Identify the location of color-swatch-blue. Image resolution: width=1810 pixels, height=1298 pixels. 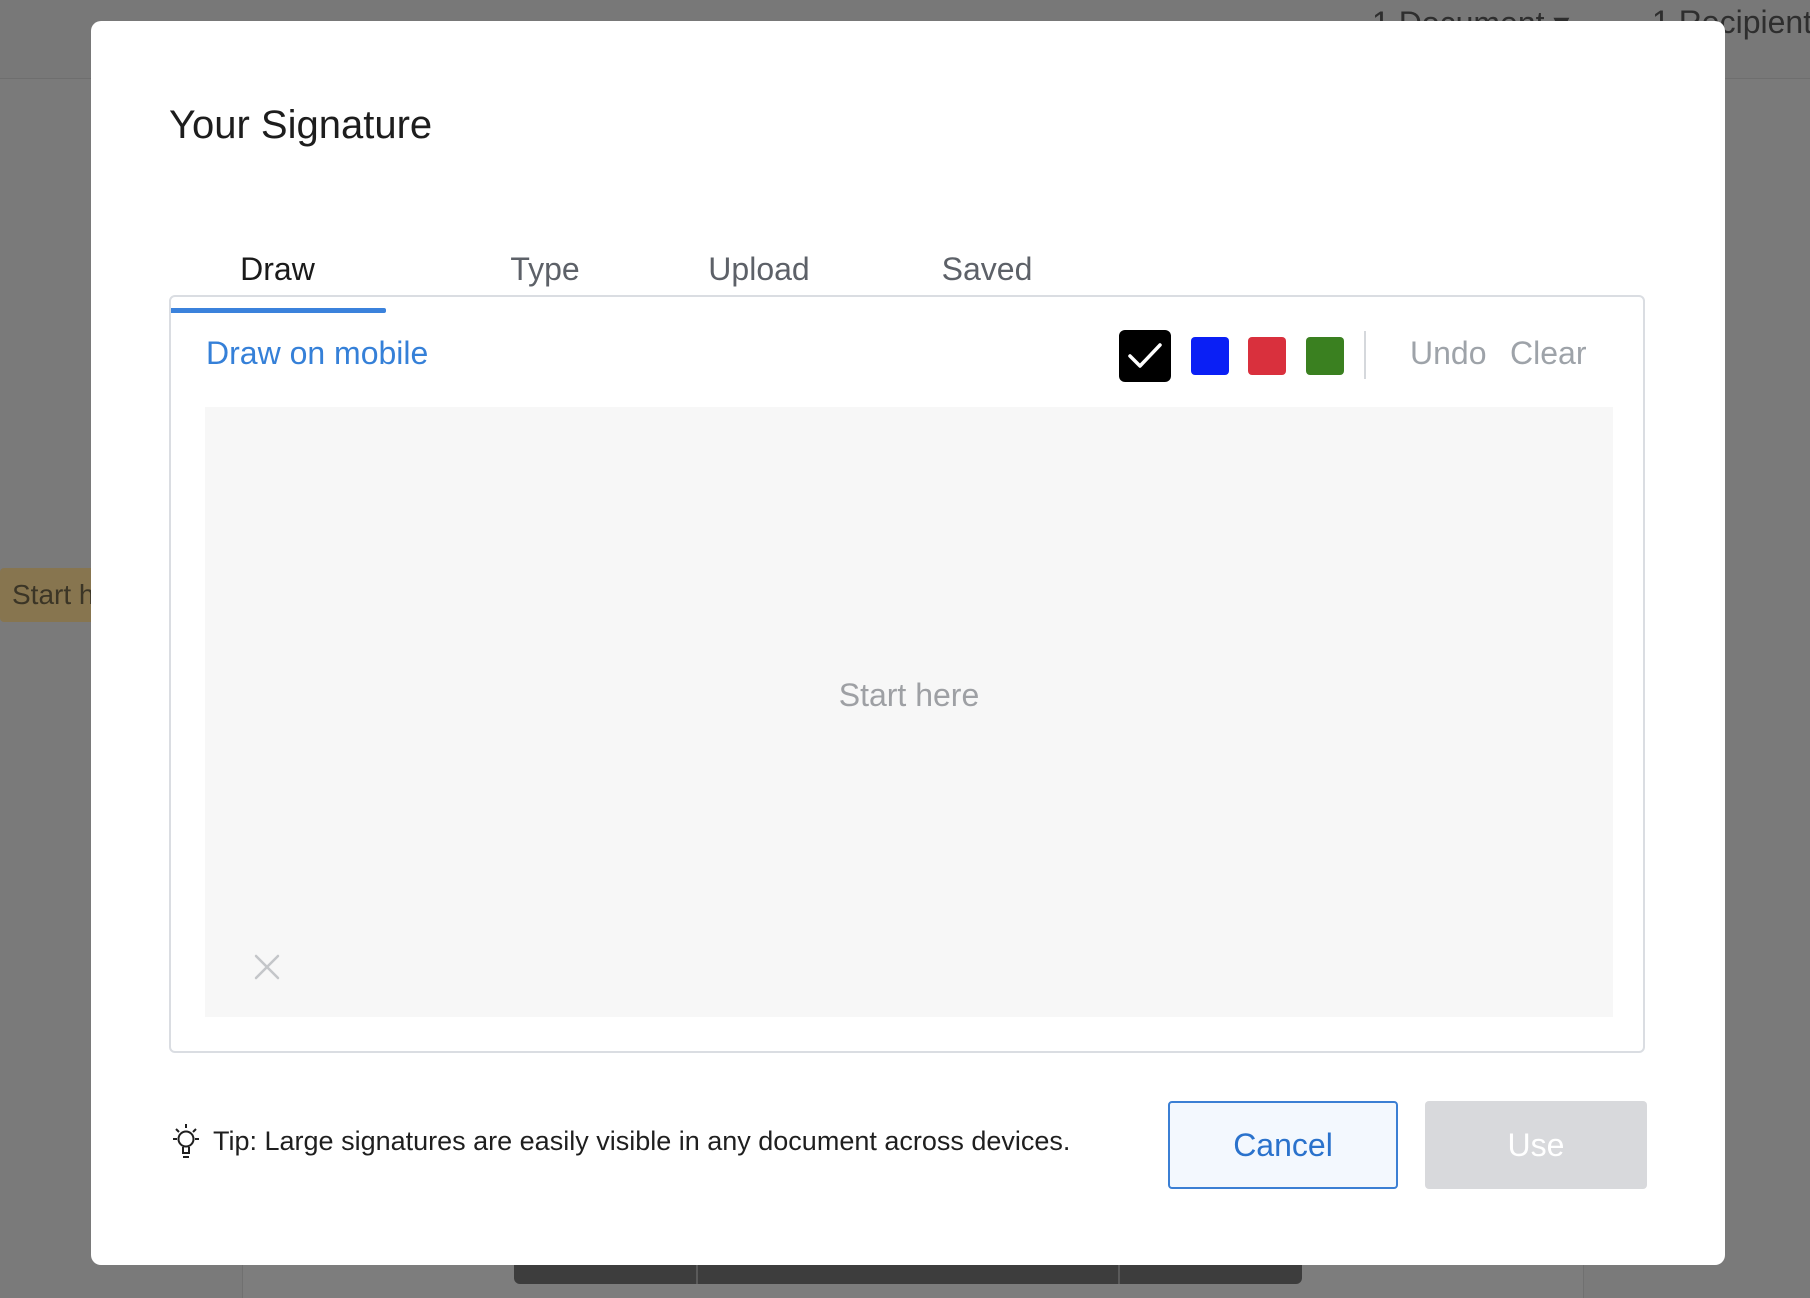
(1210, 356).